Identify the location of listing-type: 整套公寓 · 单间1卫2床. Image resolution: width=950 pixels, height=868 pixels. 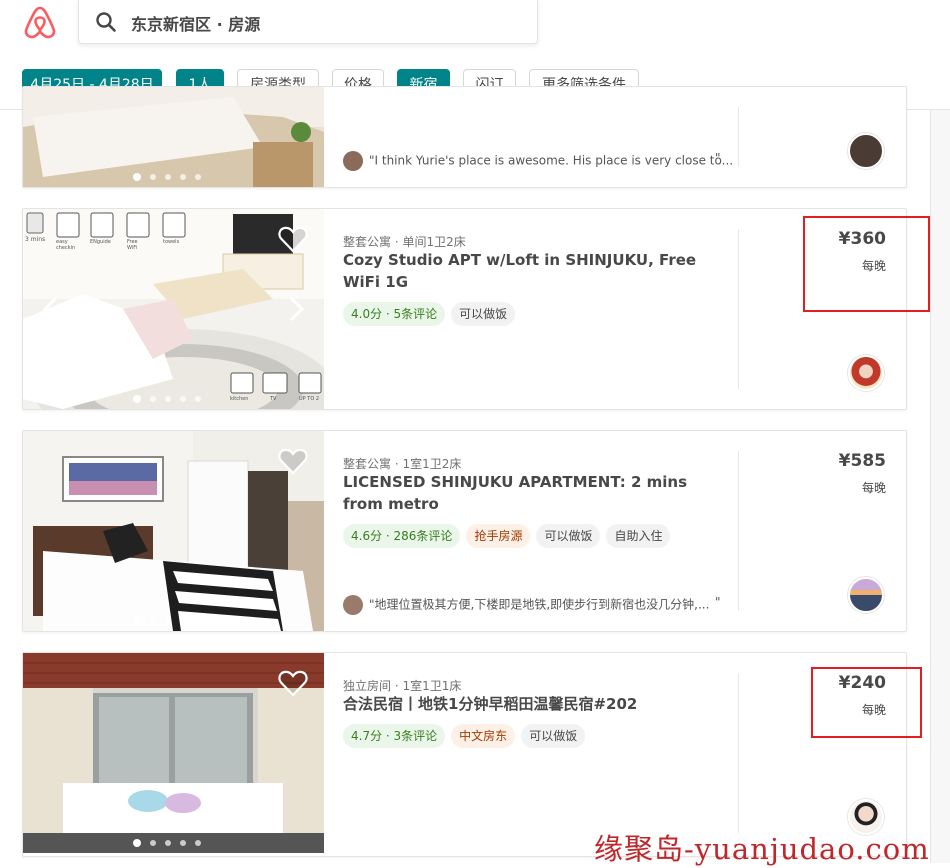
(404, 242).